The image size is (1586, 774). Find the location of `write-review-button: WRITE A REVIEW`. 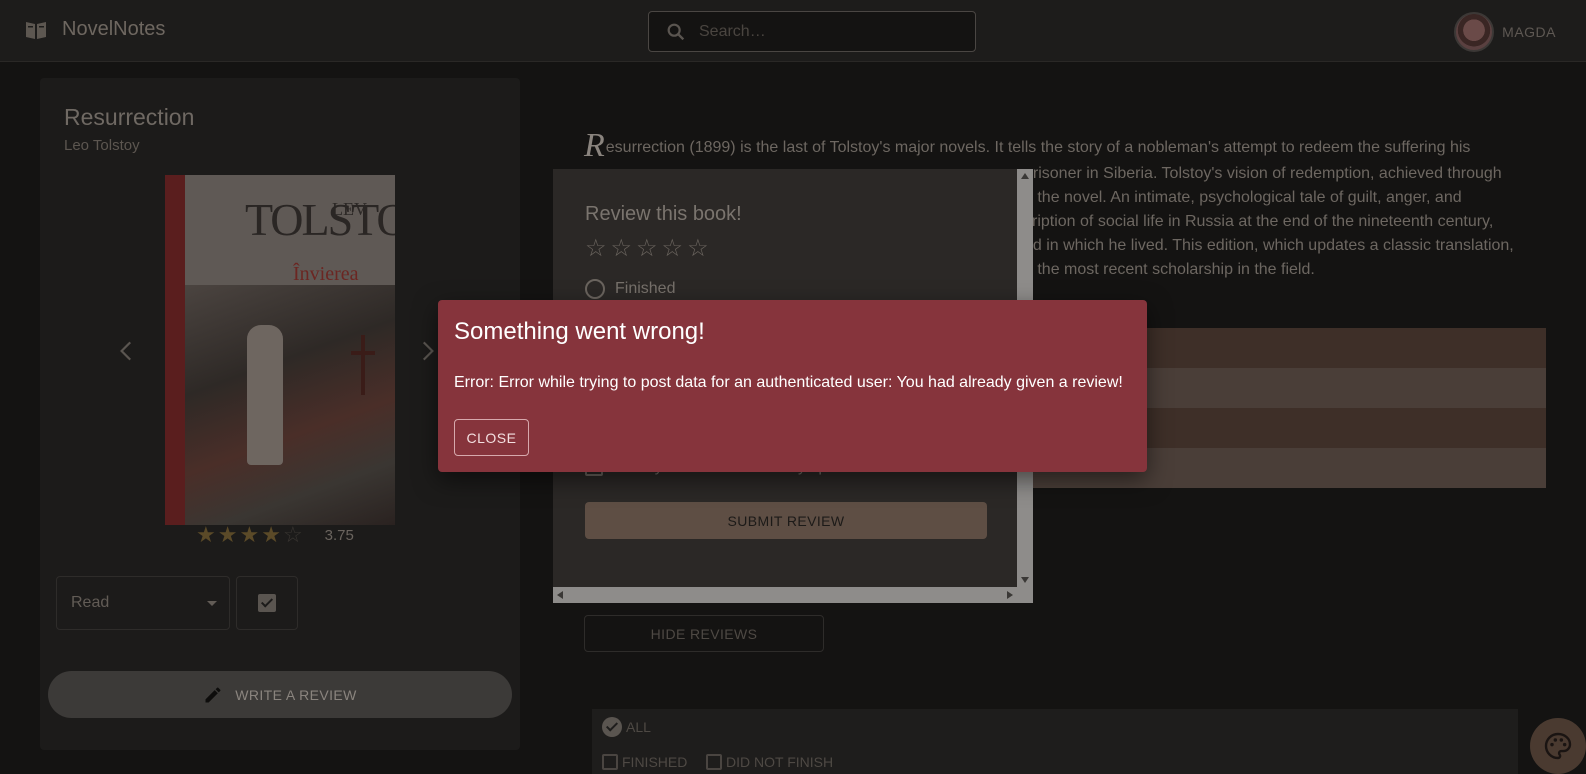

write-review-button: WRITE A REVIEW is located at coordinates (280, 694).